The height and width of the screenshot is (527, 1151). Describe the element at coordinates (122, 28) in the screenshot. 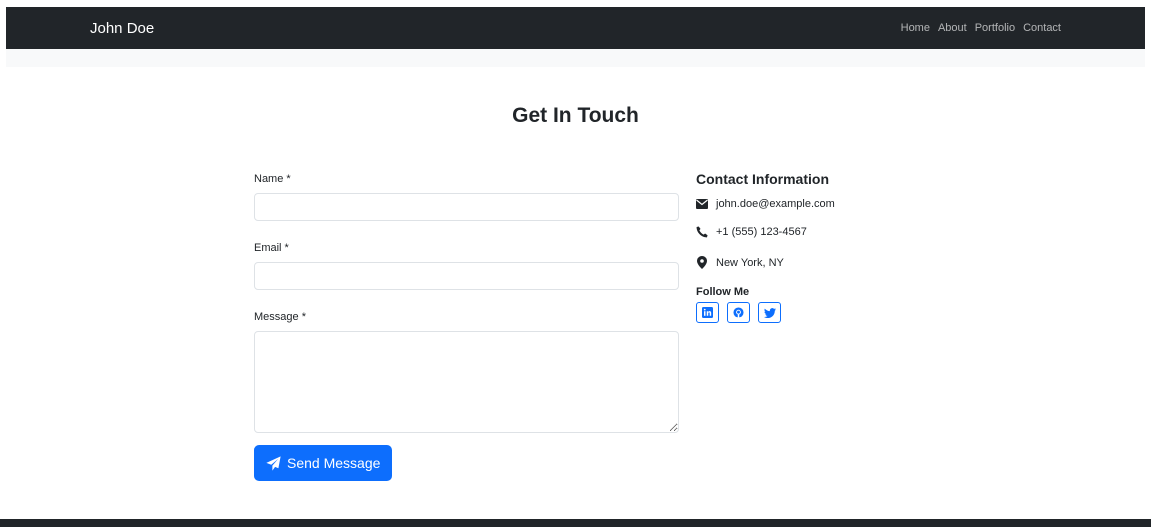

I see `brand-name: John Doe` at that location.